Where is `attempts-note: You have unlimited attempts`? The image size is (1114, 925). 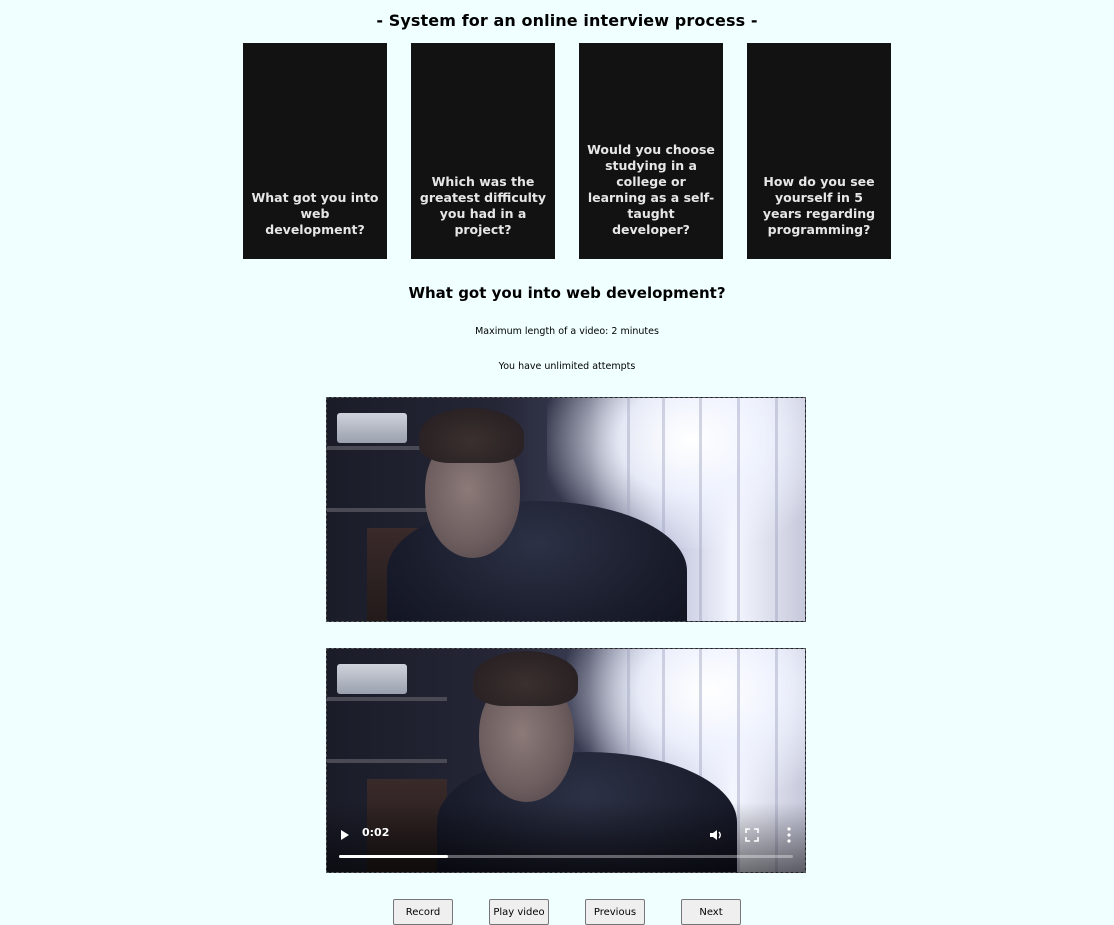
attempts-note: You have unlimited attempts is located at coordinates (567, 366).